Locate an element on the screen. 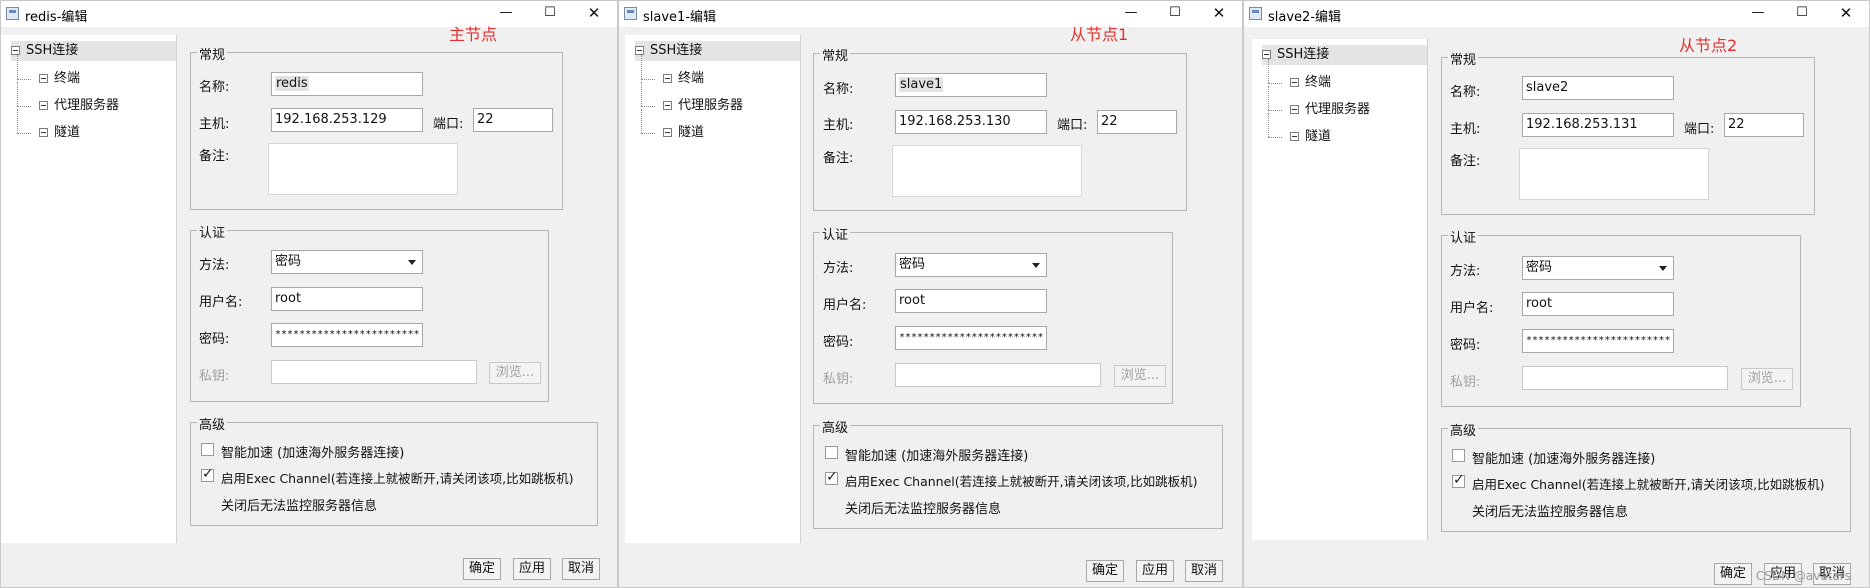  name-input: slave1 is located at coordinates (971, 85).